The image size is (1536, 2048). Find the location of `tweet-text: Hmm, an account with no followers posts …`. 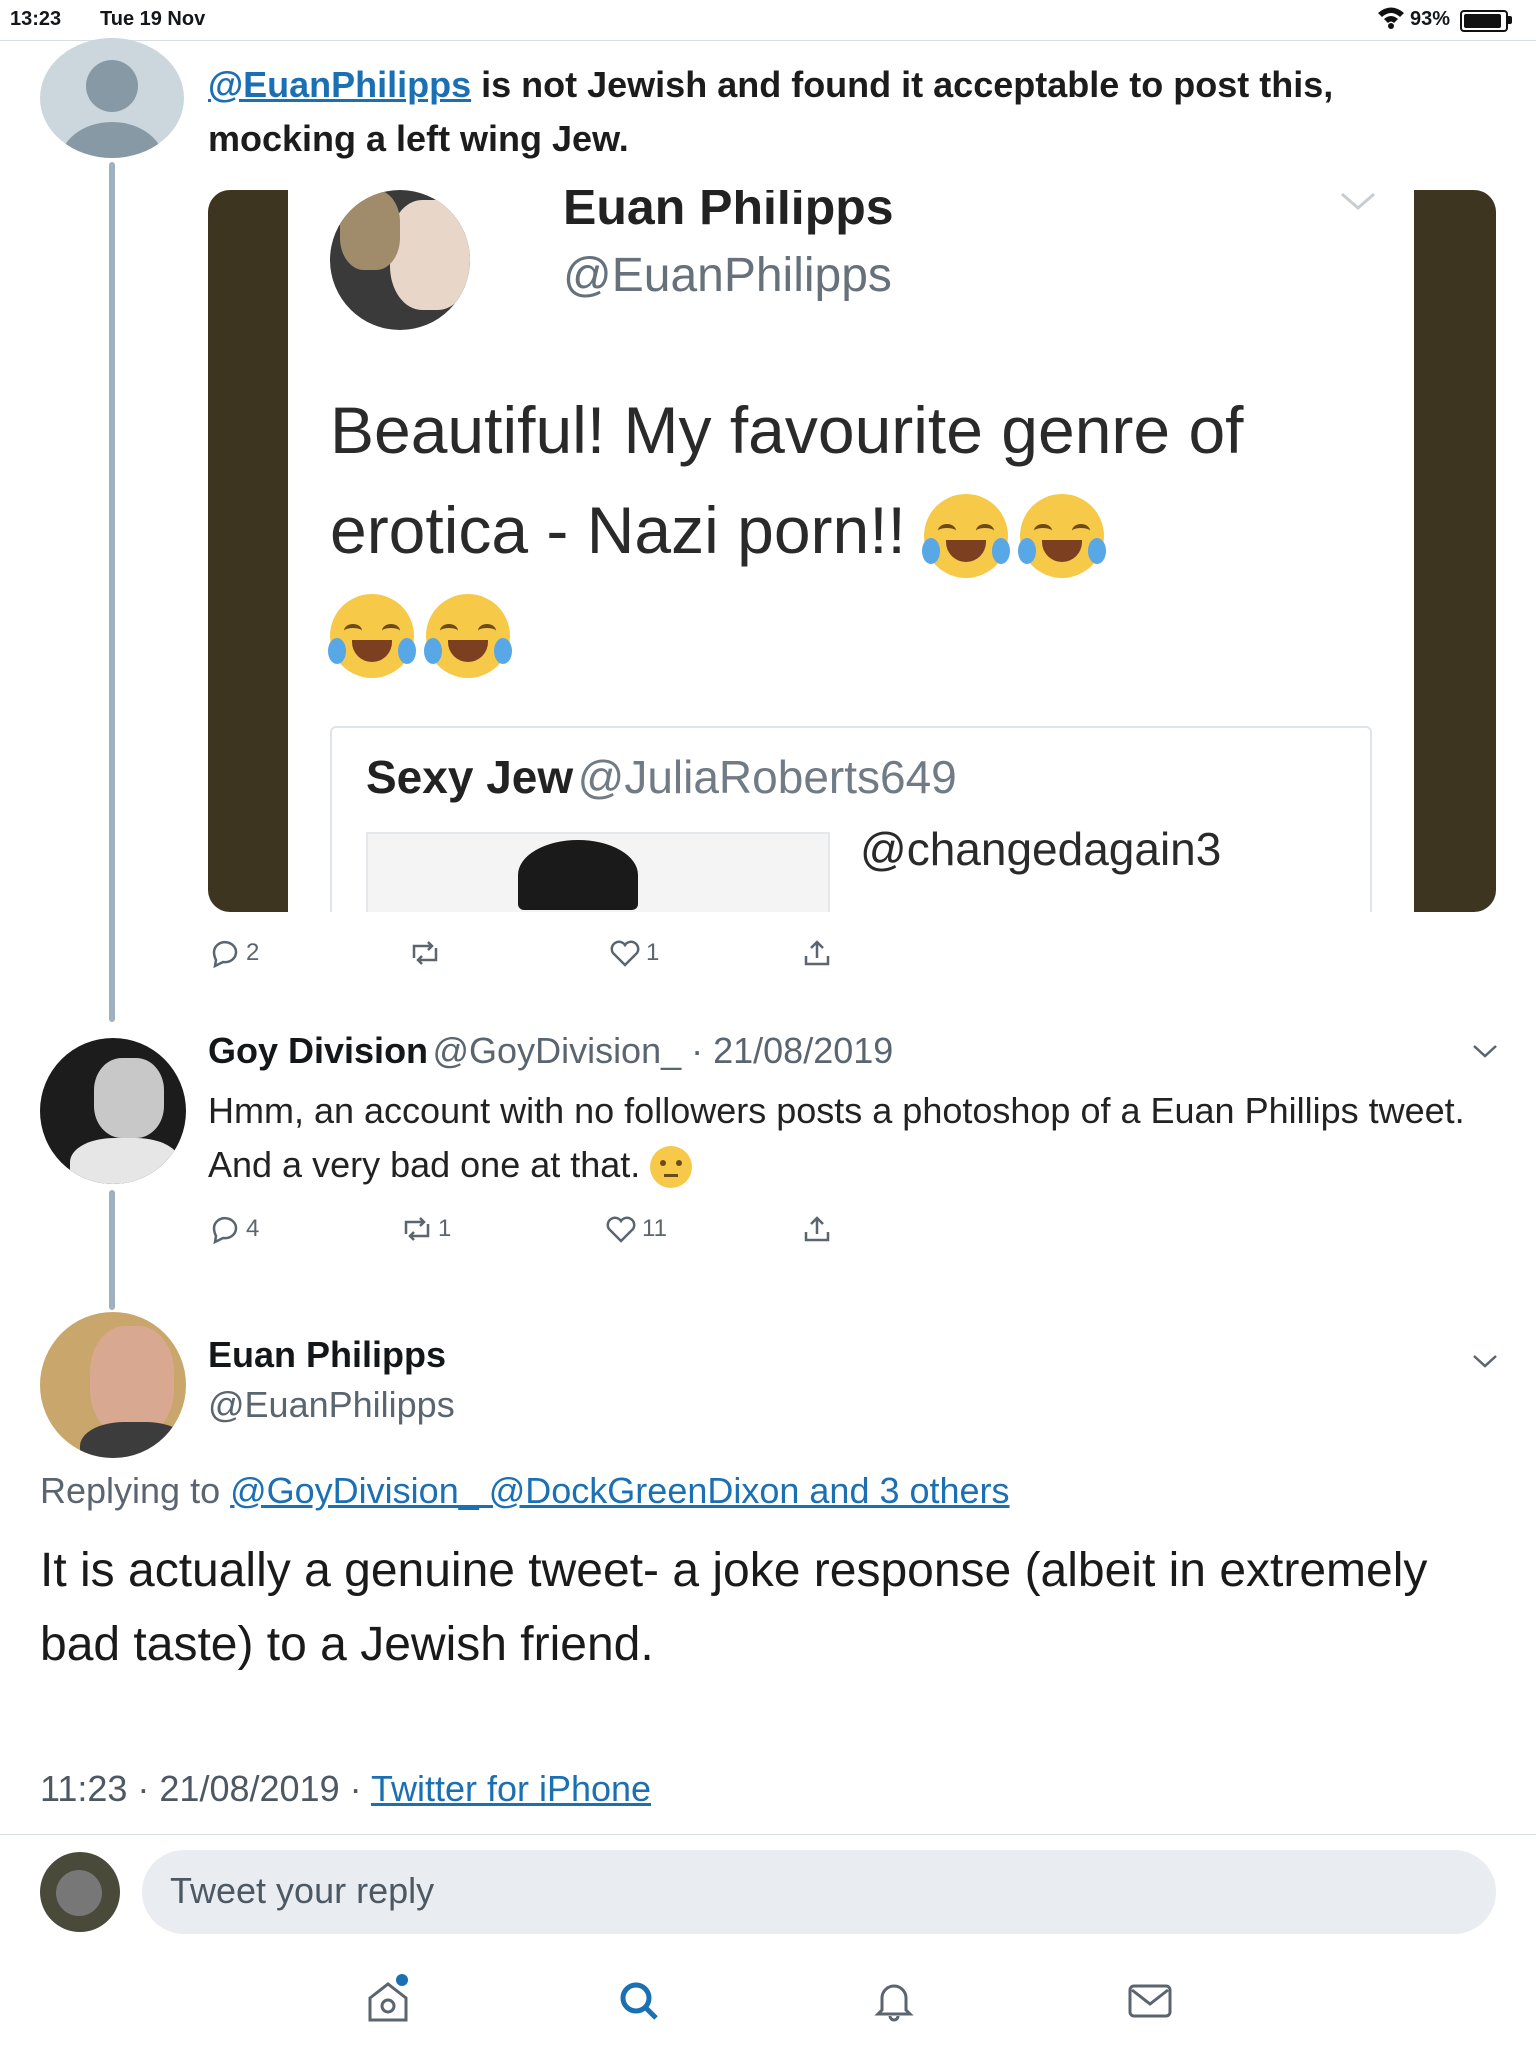

tweet-text: Hmm, an account with no followers posts … is located at coordinates (838, 1138).